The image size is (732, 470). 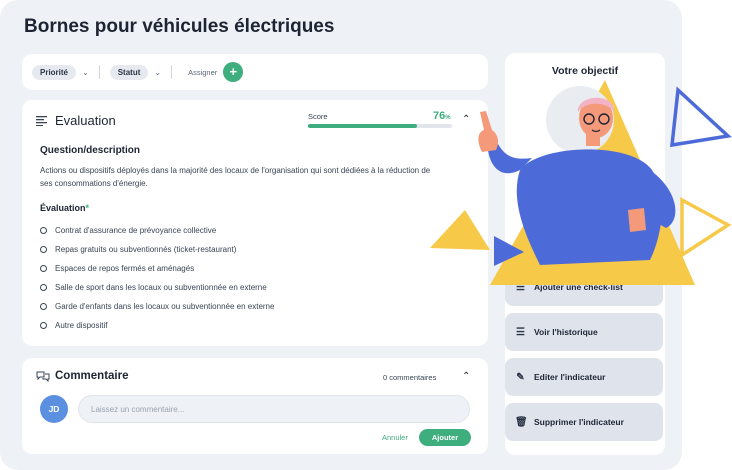 I want to click on score-progress-fill, so click(x=363, y=126).